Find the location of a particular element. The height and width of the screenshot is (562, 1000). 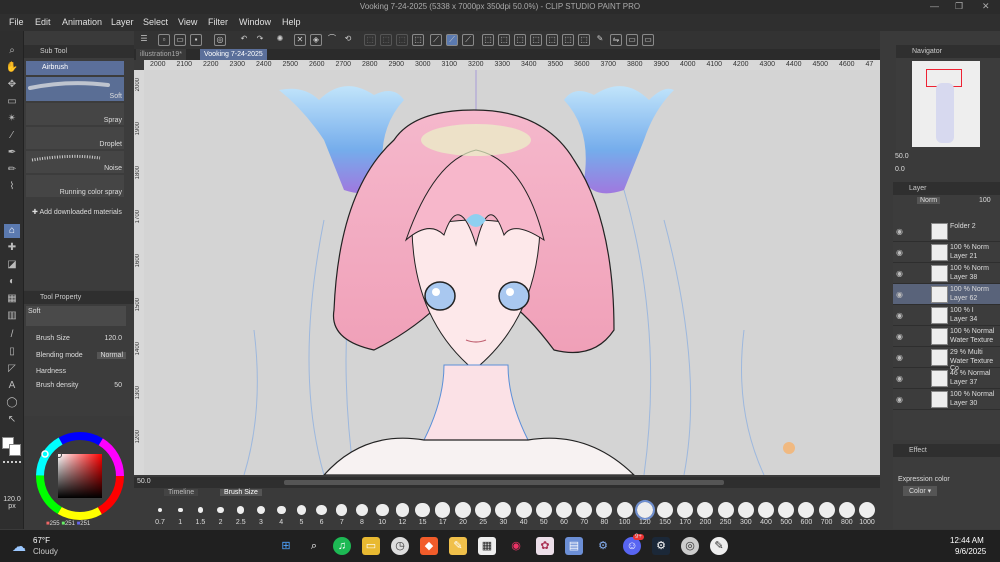

layer-row: ◉ 100 % I Layer 34 is located at coordinates (946, 315).